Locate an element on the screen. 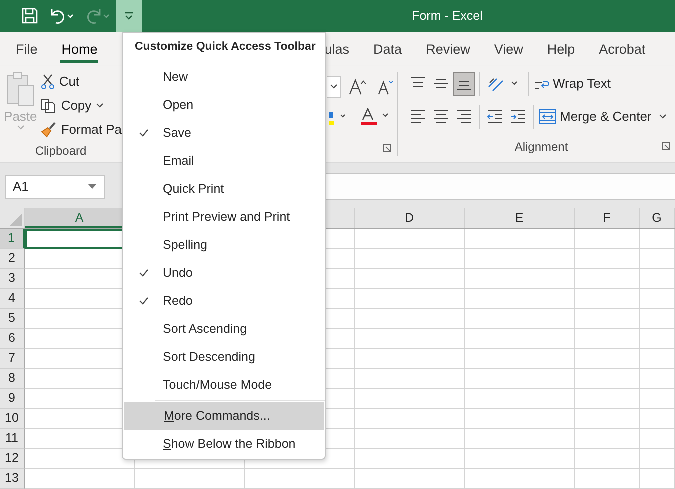 This screenshot has width=675, height=489. name-box: A1 is located at coordinates (55, 186).